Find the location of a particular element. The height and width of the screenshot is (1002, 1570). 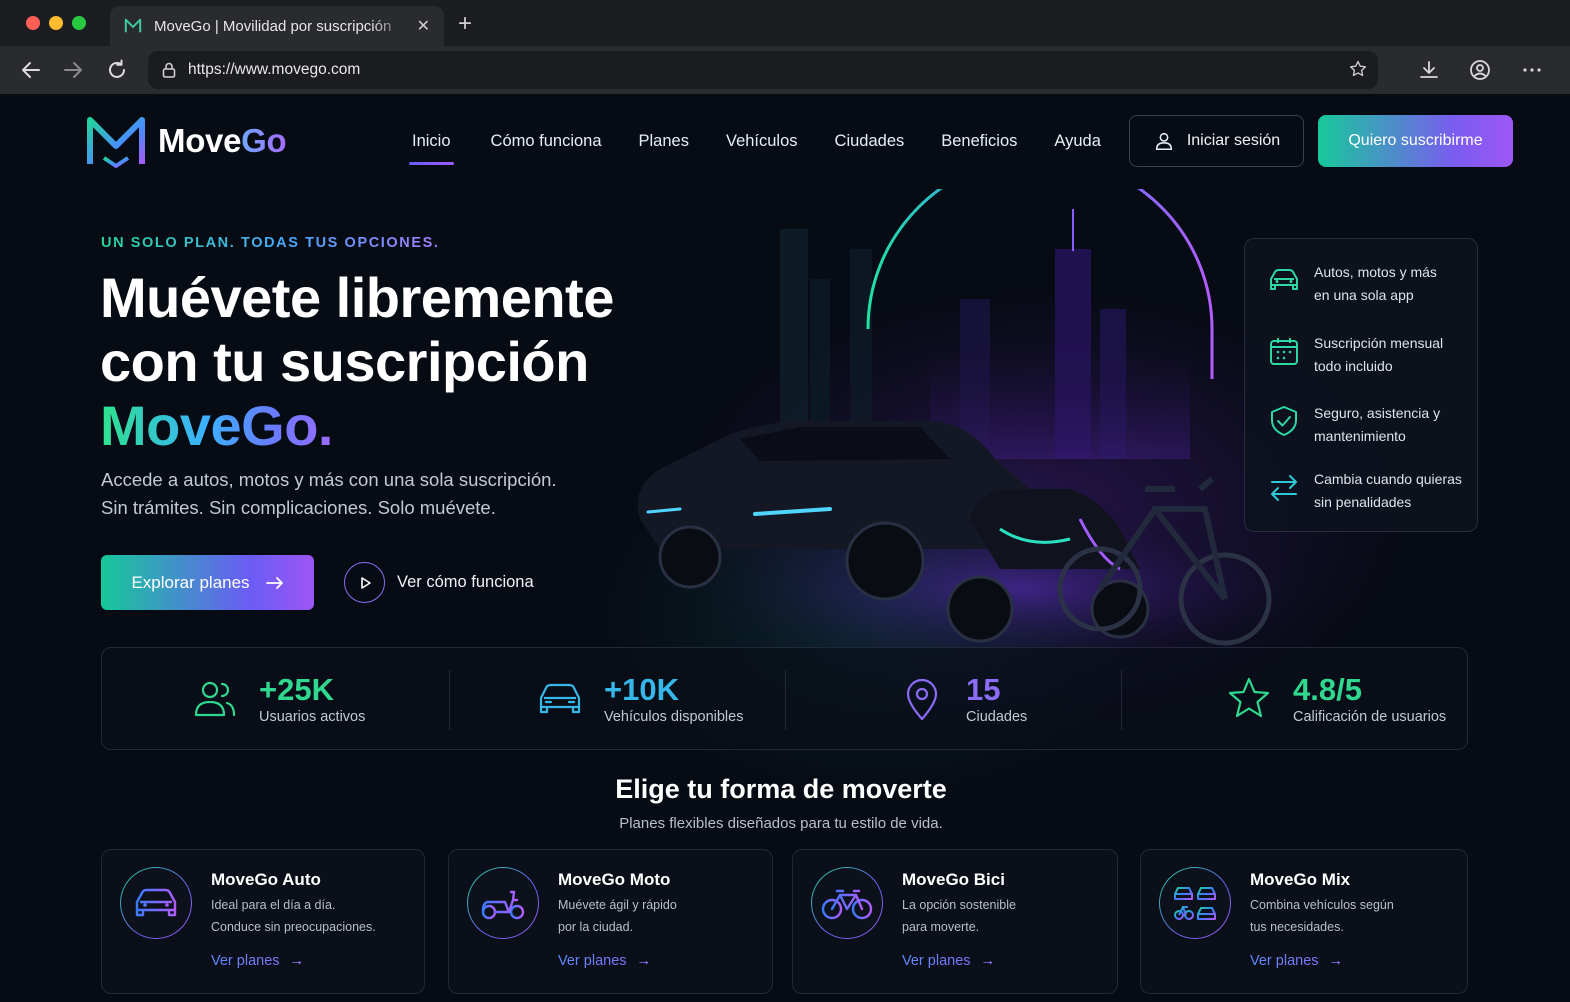

stat-cities: 15 Ciudades is located at coordinates (962, 698).